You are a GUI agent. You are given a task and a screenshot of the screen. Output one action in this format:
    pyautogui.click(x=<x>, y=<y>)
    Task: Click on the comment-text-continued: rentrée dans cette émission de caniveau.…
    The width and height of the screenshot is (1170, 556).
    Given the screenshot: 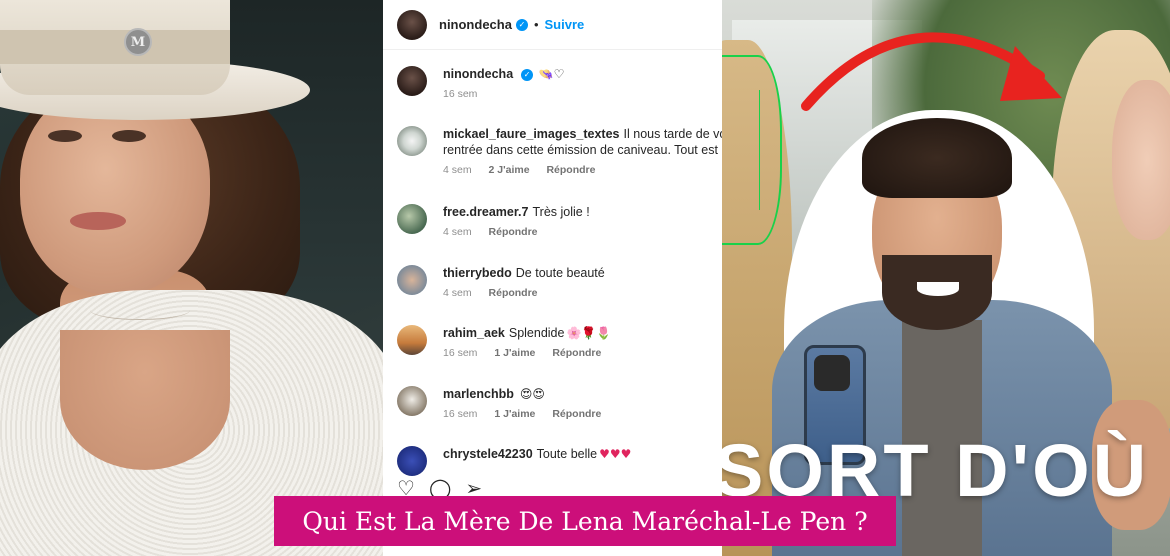 What is the action you would take?
    pyautogui.click(x=580, y=150)
    